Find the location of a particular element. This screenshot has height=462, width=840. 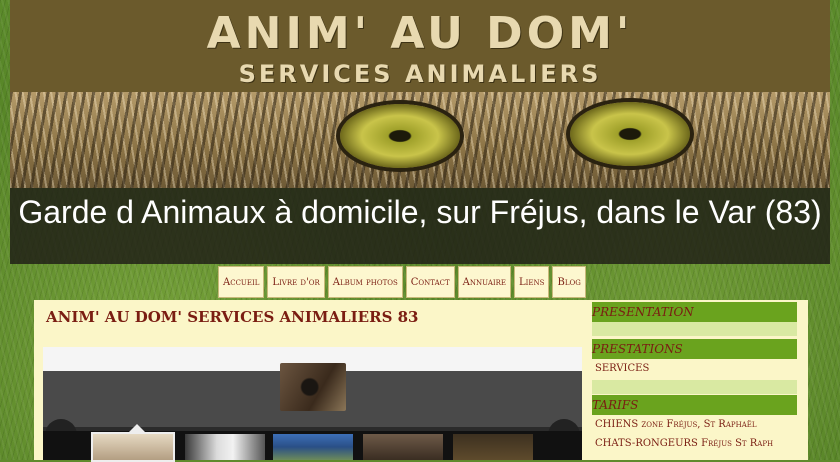

nav-album-photos: Album photos is located at coordinates (365, 282).